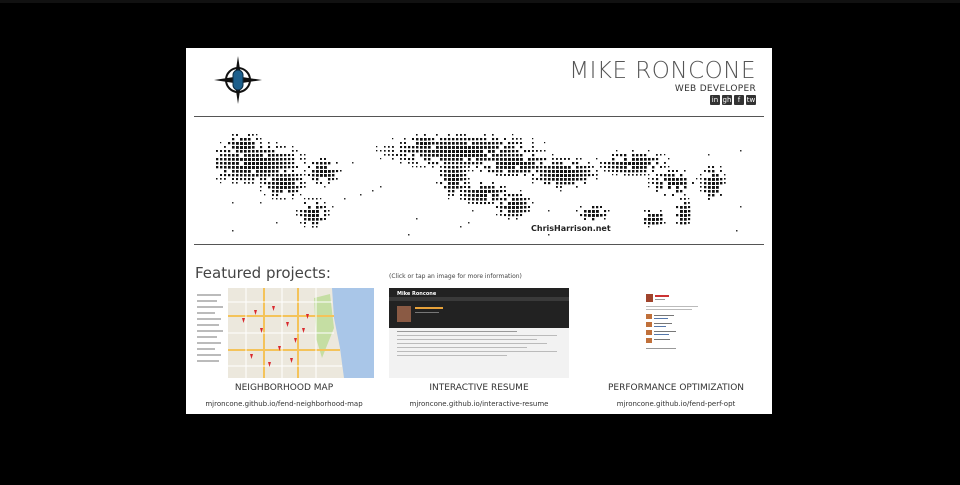 This screenshot has width=960, height=485. What do you see at coordinates (284, 333) in the screenshot?
I see `neighborhood-map-thumbnail` at bounding box center [284, 333].